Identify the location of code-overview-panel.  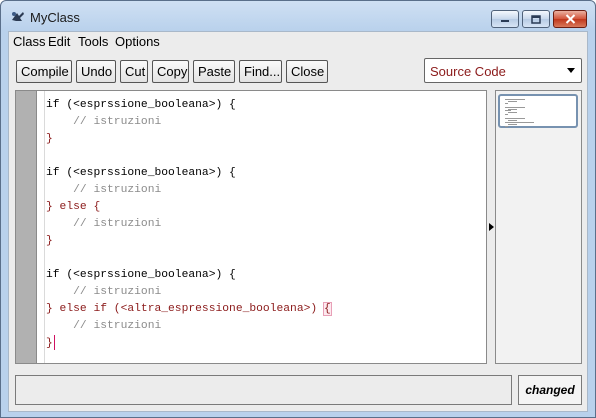
(538, 227).